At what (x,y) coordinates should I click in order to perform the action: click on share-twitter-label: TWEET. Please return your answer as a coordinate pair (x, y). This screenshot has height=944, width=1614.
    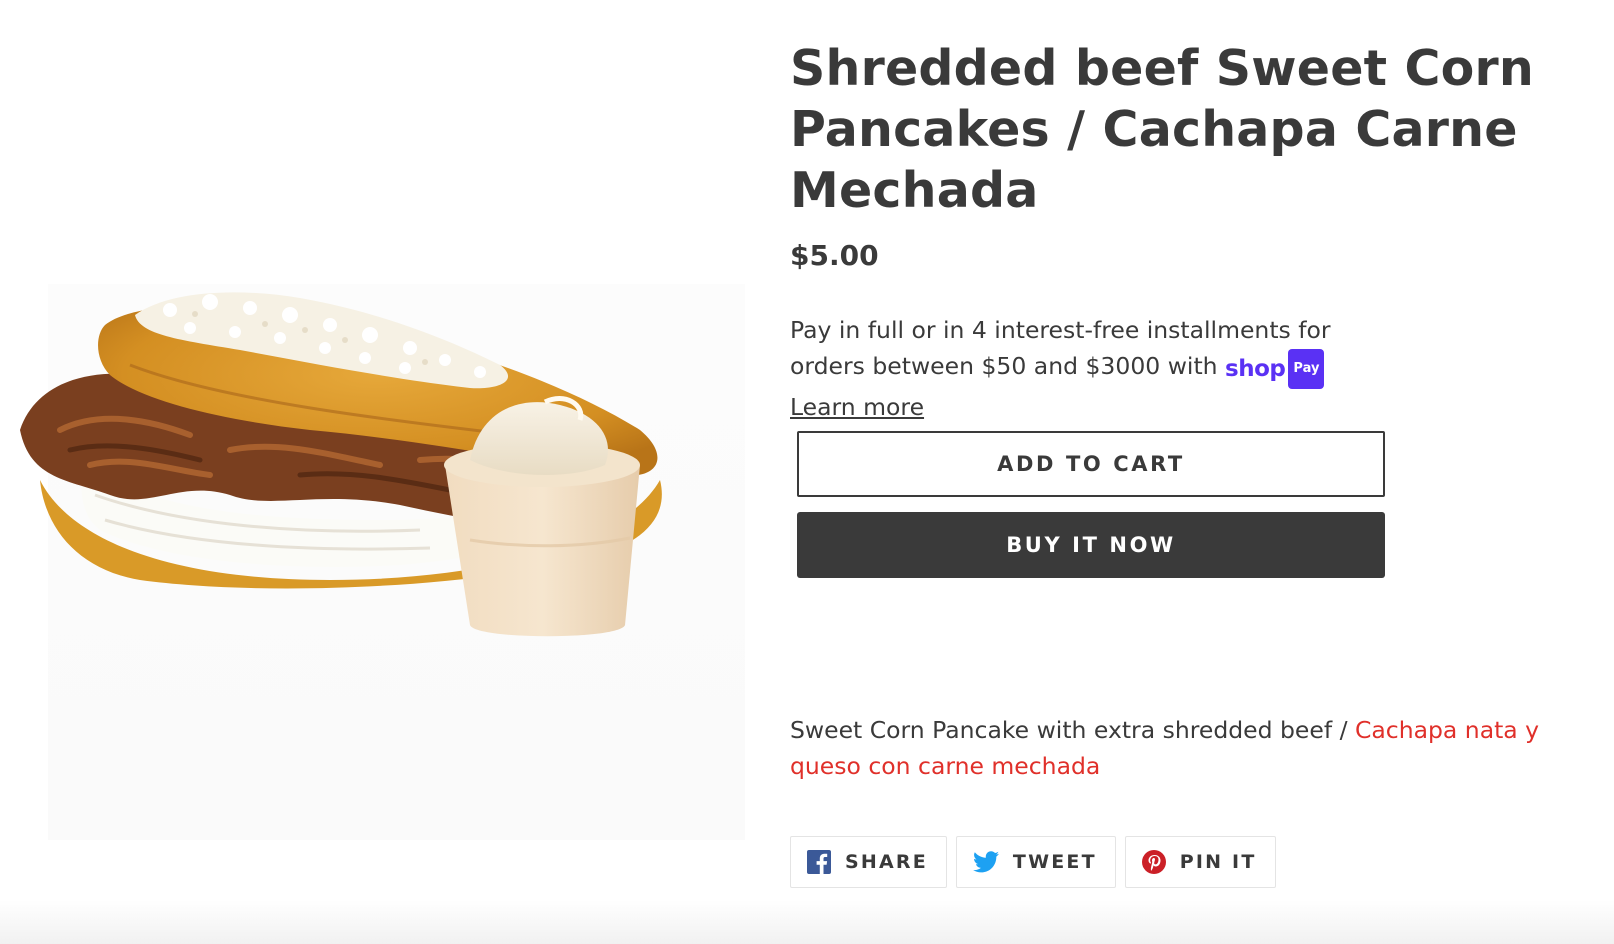
    Looking at the image, I should click on (1054, 862).